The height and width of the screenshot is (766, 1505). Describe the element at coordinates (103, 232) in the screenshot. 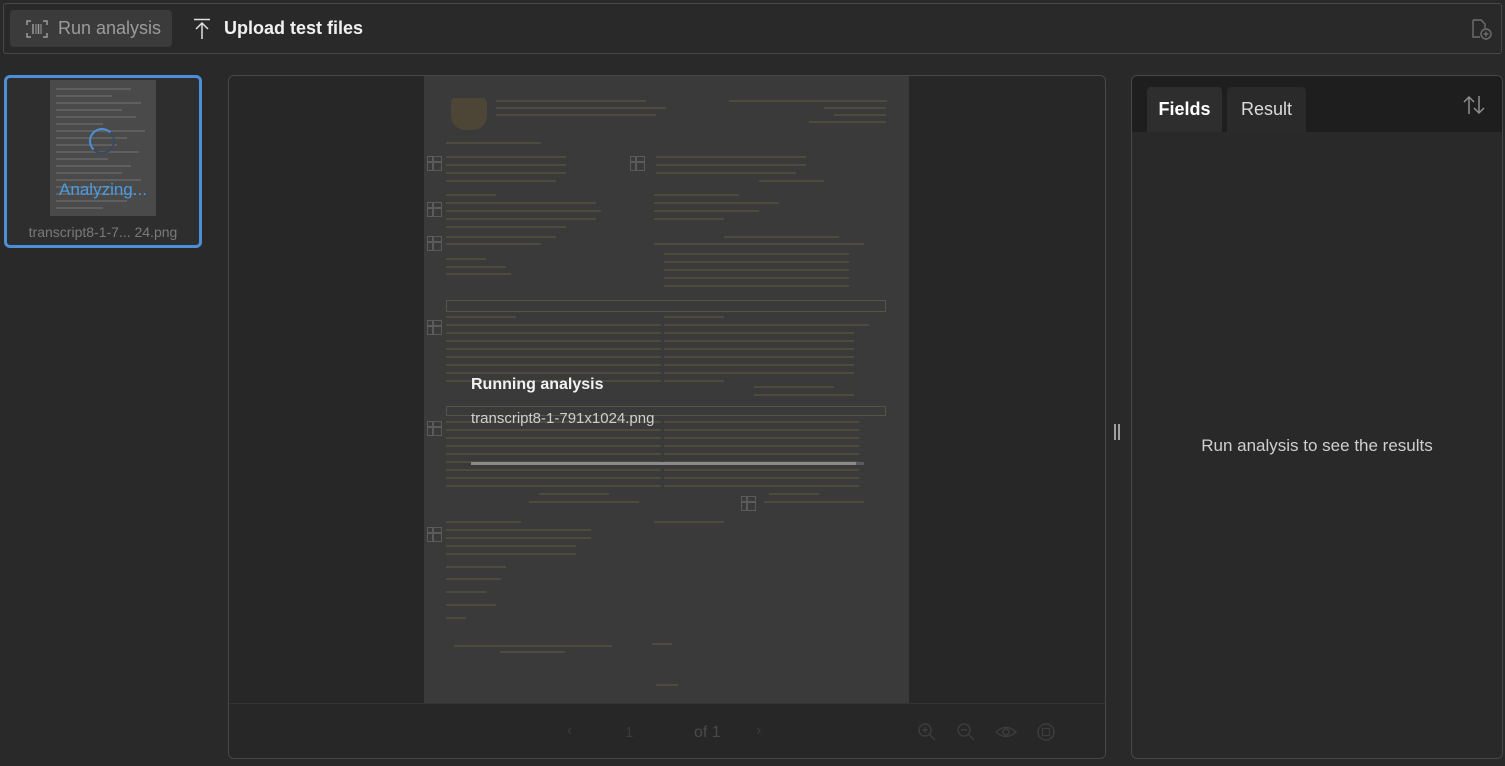

I see `file-name-label: transcript8-1-7... 24.png` at that location.